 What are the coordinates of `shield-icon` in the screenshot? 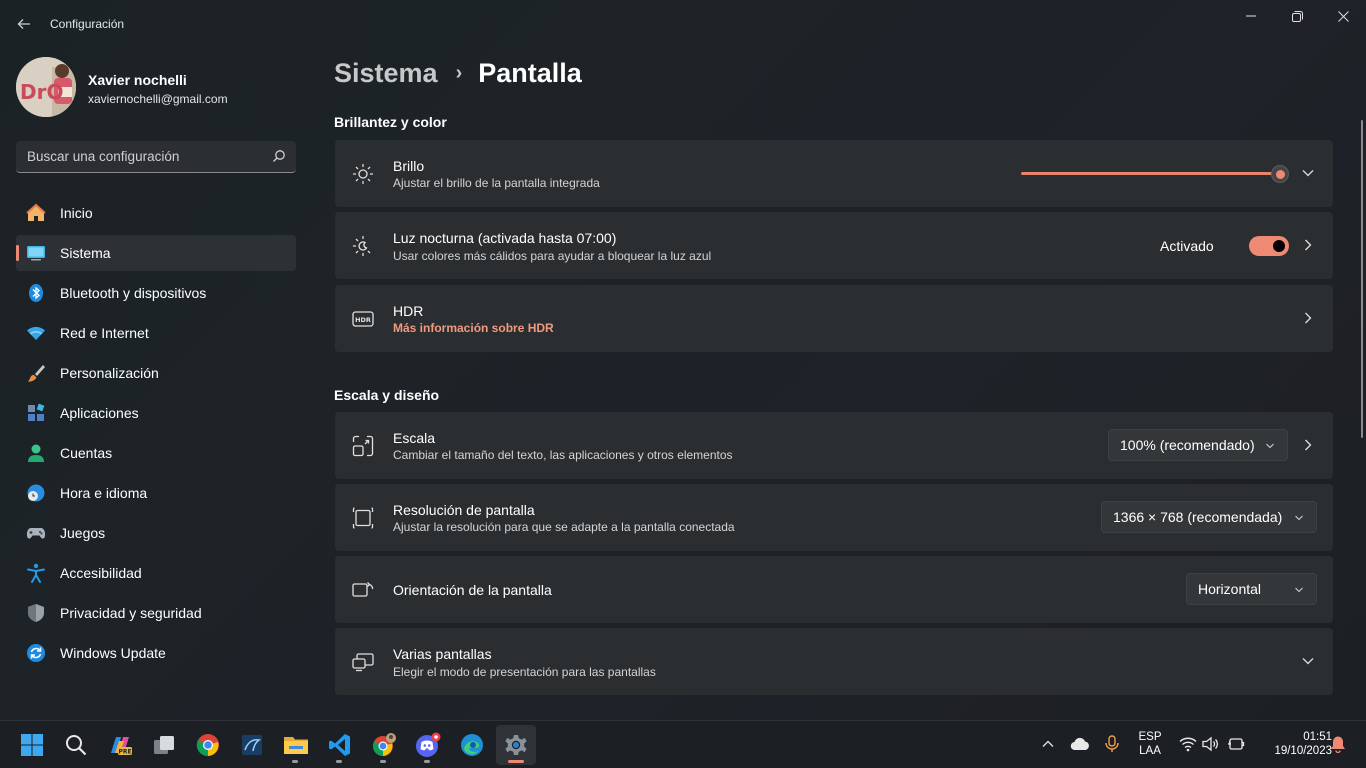 It's located at (36, 613).